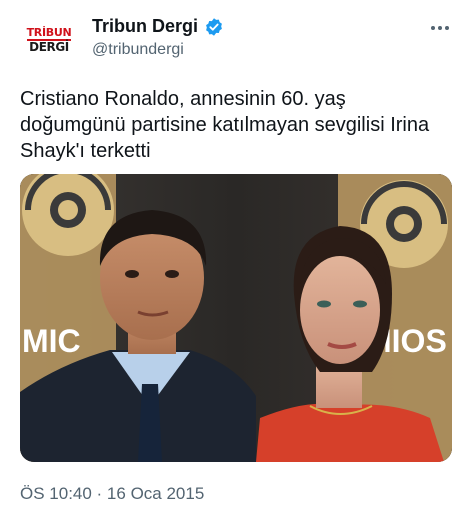  Describe the element at coordinates (238, 40) in the screenshot. I see `tweet-header: TRİBUN DERGİ Tribun Dergi @tribundergi` at that location.